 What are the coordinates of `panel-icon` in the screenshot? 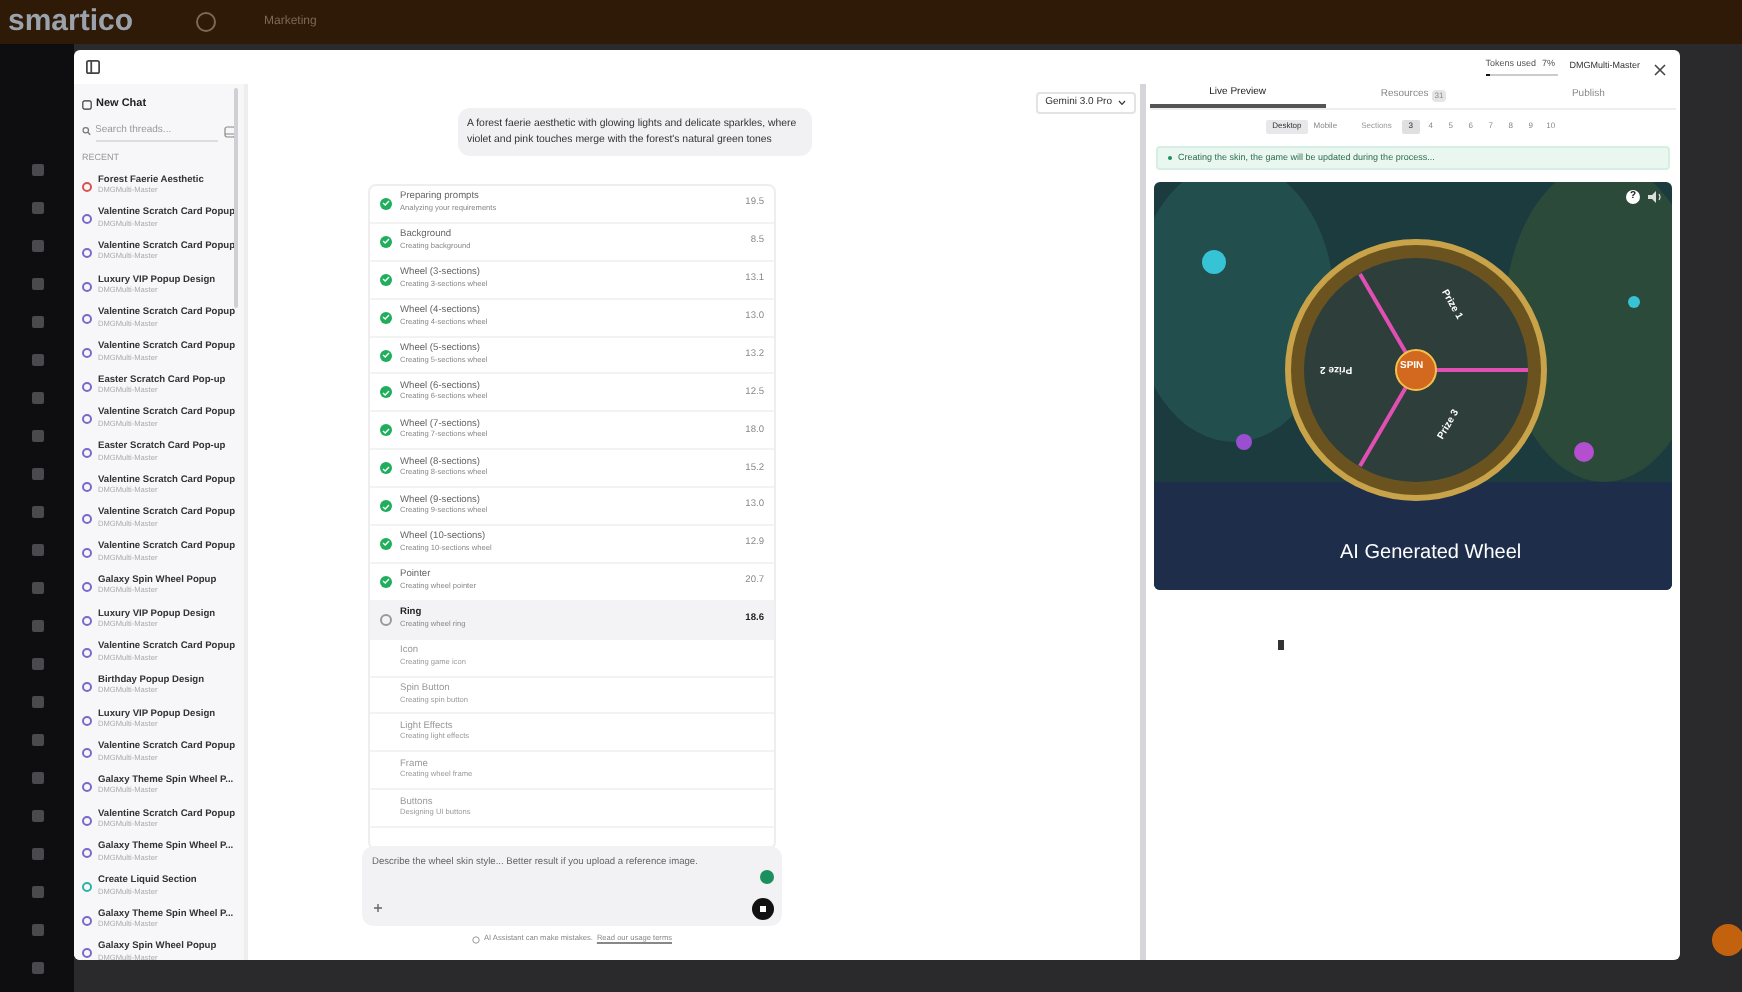 It's located at (230, 131).